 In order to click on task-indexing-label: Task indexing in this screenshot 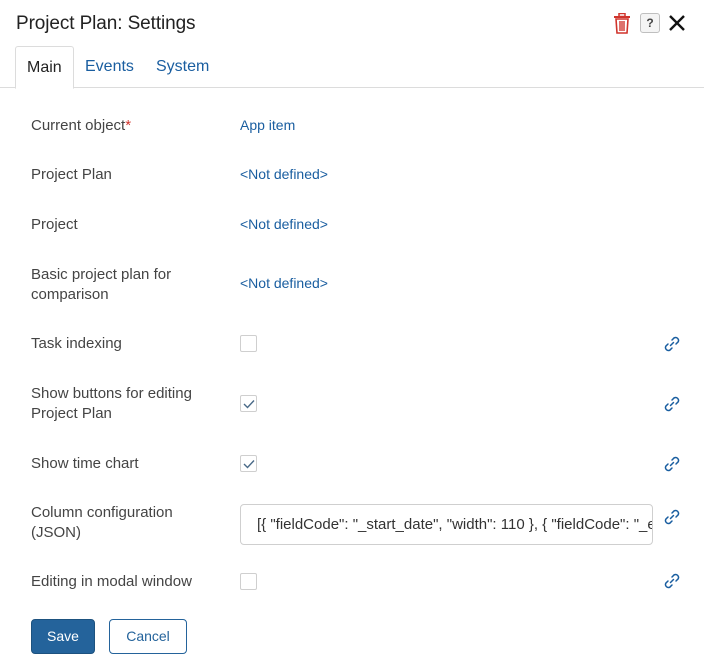, I will do `click(76, 343)`.